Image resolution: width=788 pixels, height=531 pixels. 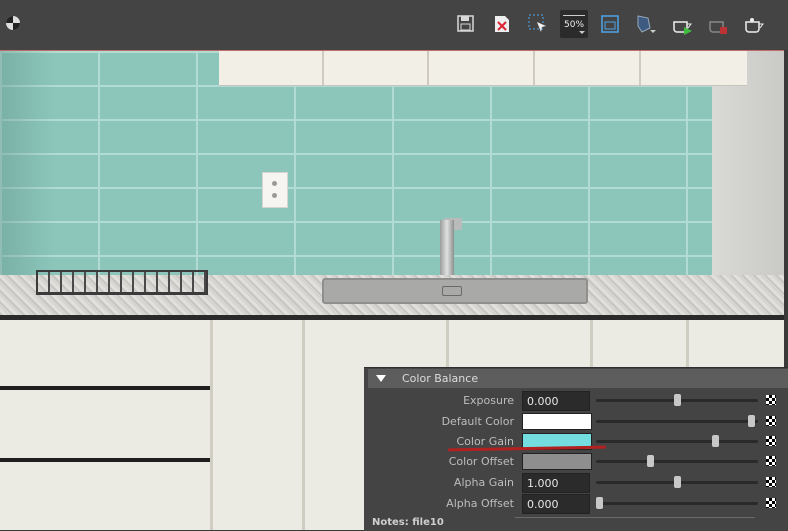 What do you see at coordinates (646, 24) in the screenshot?
I see `render-options-icon` at bounding box center [646, 24].